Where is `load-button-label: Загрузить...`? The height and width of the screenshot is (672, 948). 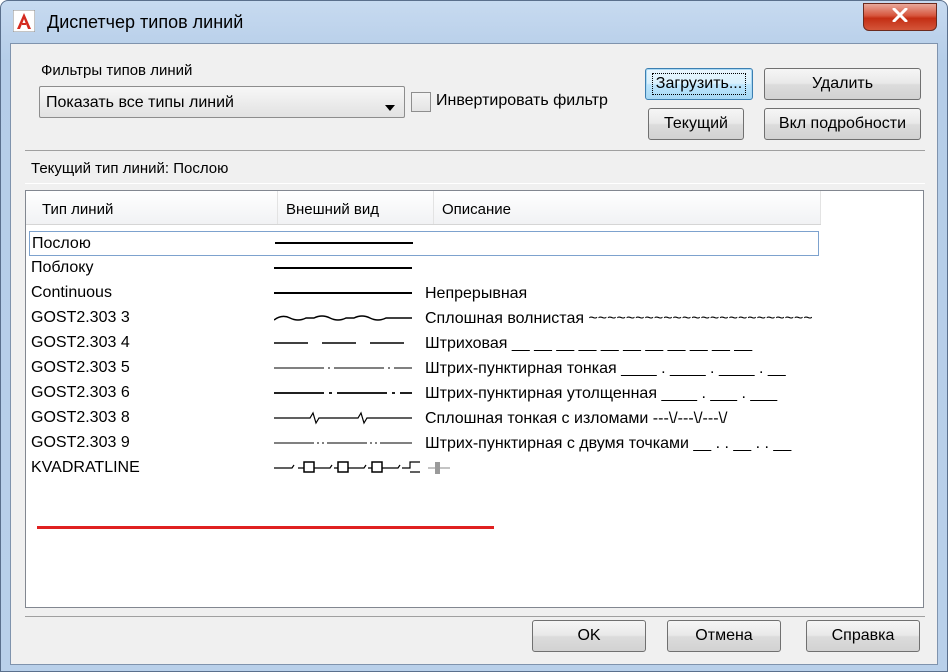 load-button-label: Загрузить... is located at coordinates (699, 84).